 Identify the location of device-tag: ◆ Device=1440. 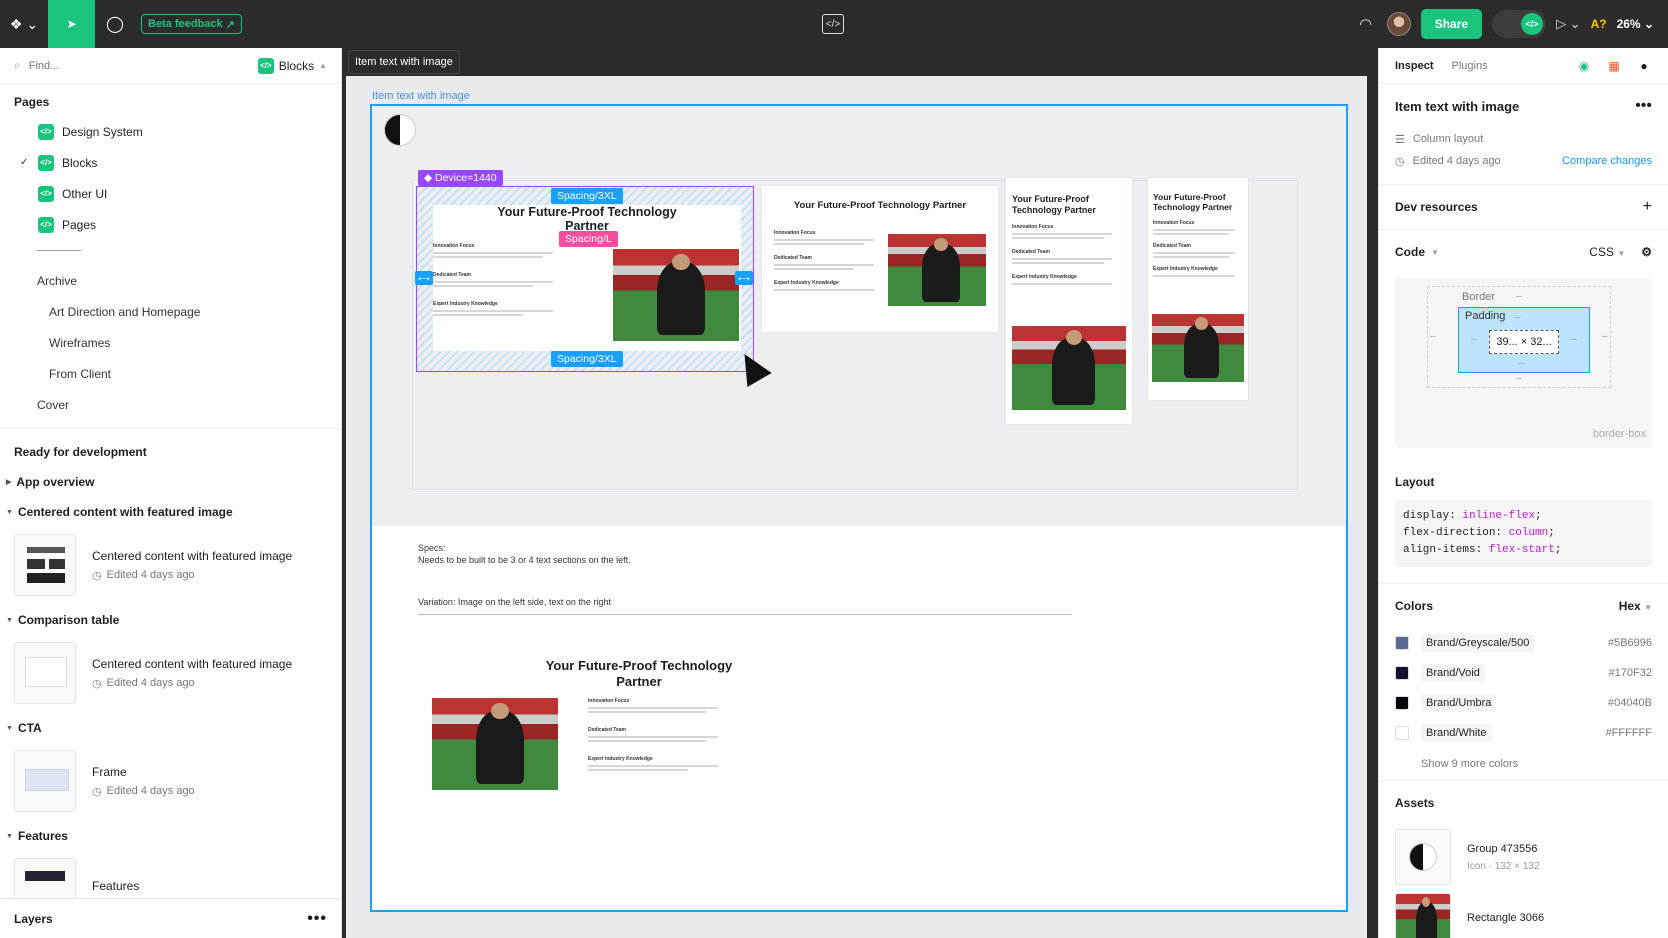
(460, 178).